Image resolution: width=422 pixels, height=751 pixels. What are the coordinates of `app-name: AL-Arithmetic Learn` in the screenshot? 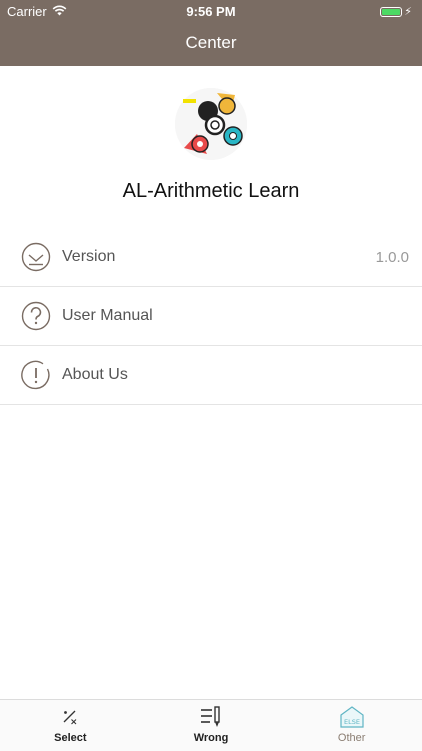 It's located at (211, 191).